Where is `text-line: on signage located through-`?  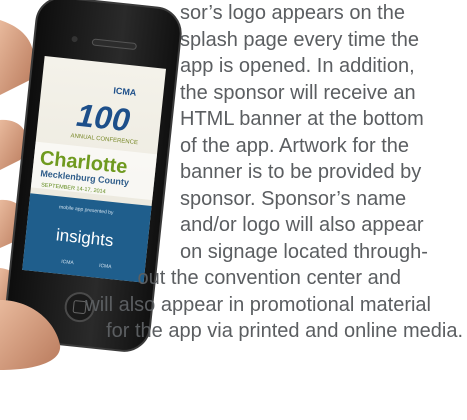 text-line: on signage located through- is located at coordinates (304, 251).